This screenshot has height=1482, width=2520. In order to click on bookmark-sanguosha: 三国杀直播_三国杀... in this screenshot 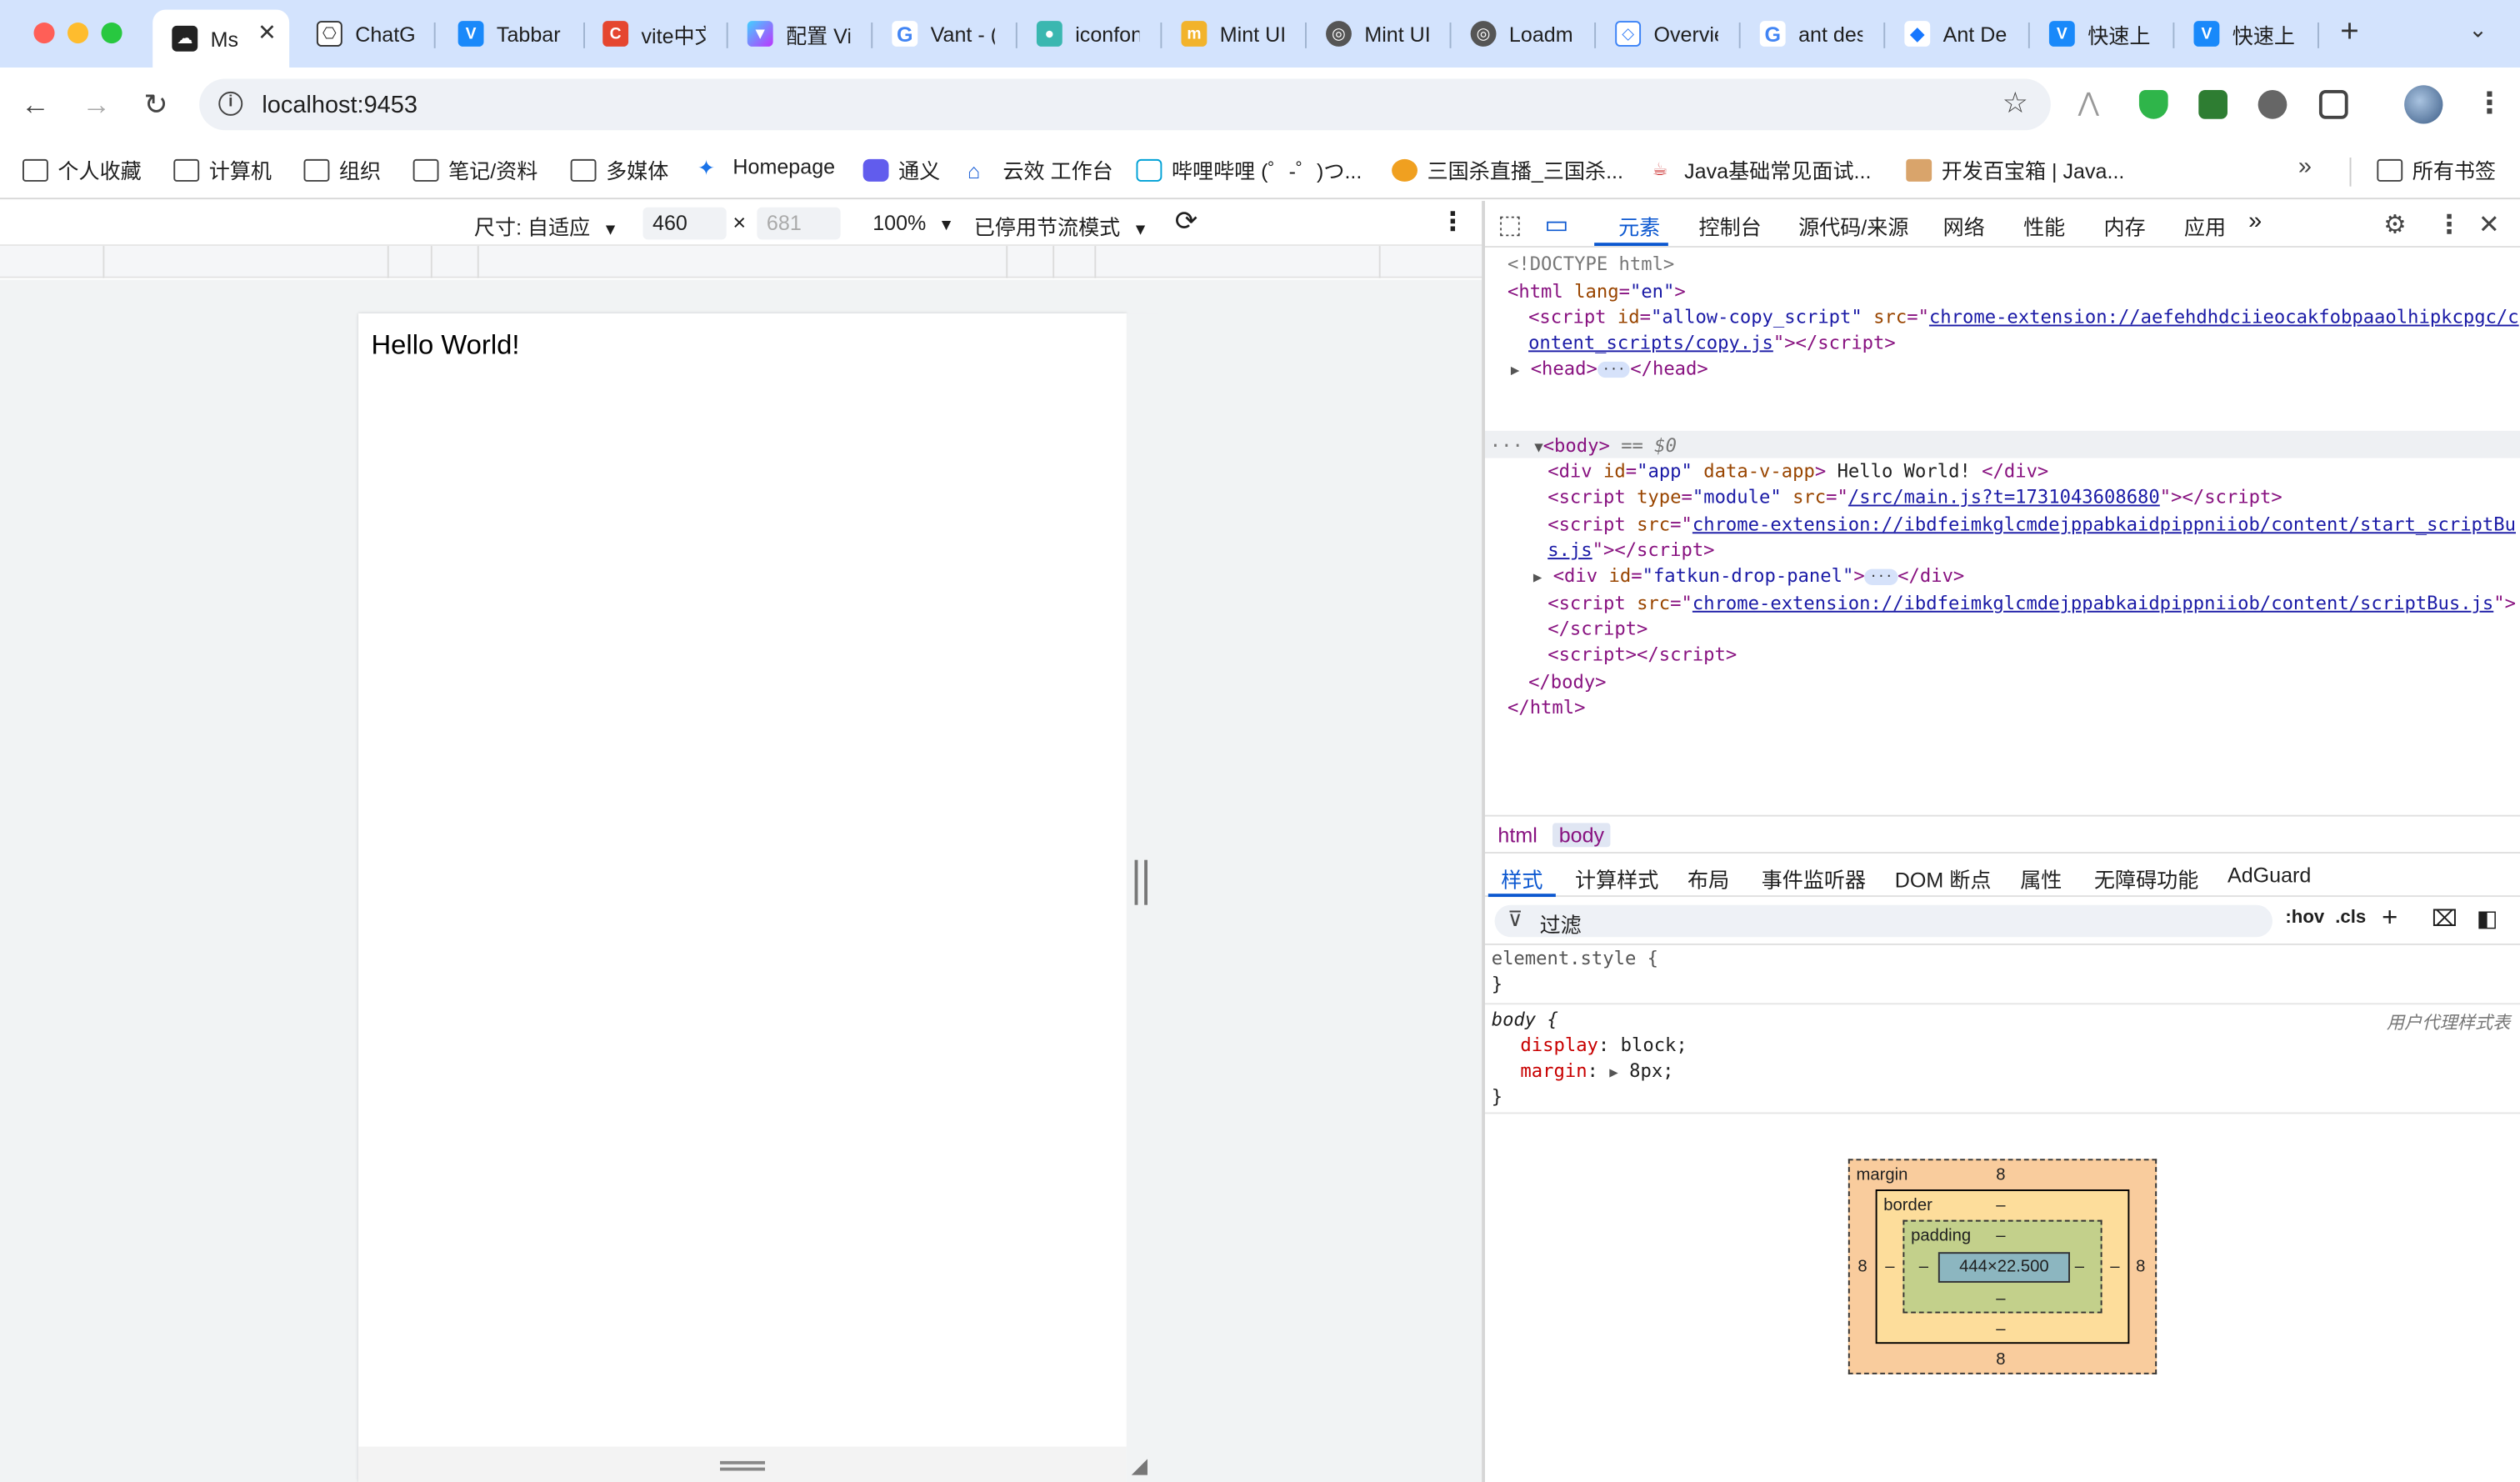, I will do `click(1507, 169)`.